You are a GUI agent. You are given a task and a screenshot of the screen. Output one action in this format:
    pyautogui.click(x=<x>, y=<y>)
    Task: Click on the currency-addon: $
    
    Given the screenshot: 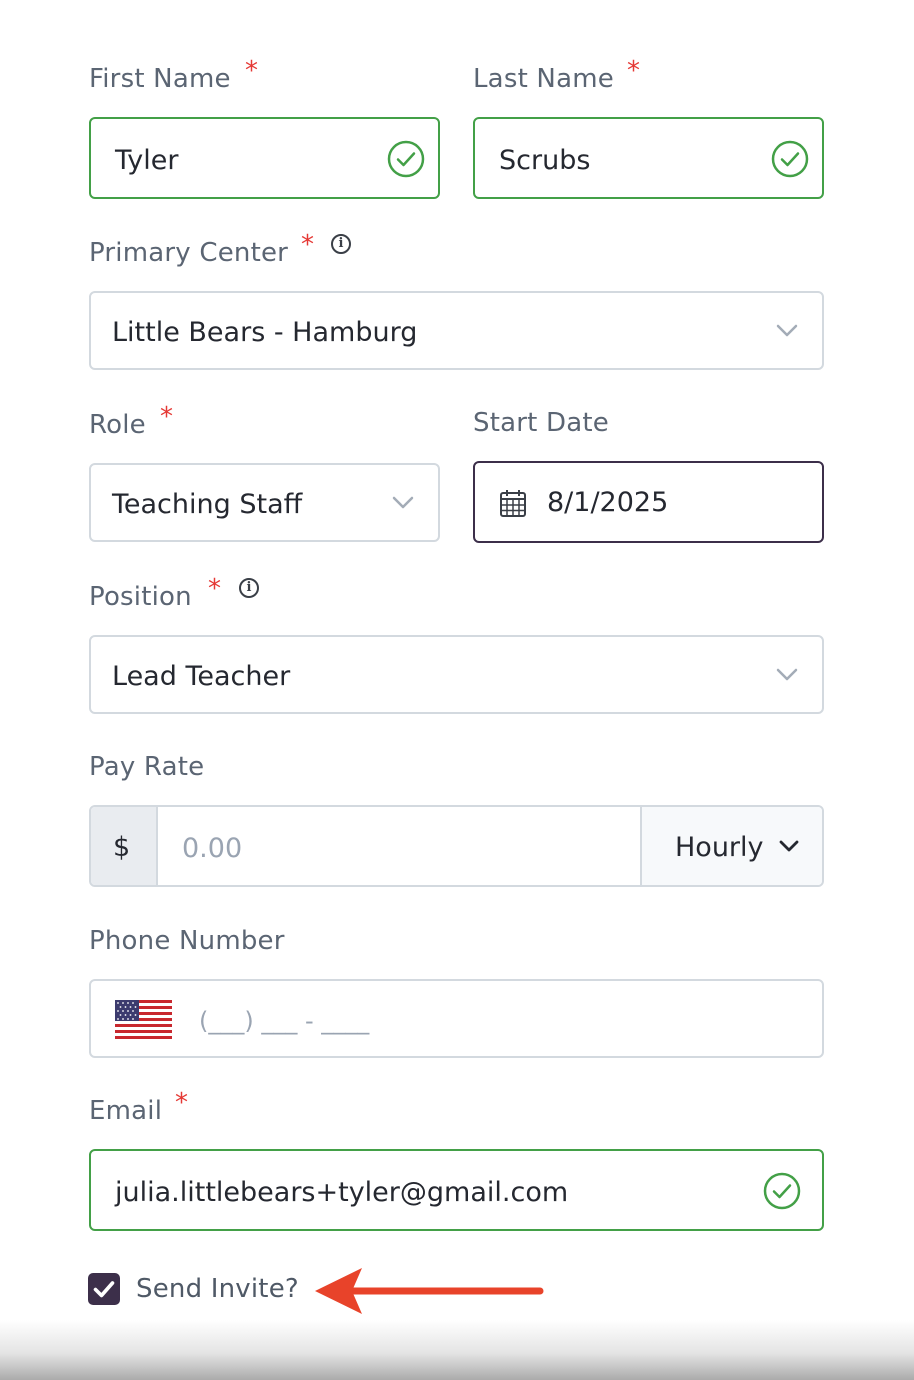 What is the action you would take?
    pyautogui.click(x=124, y=846)
    